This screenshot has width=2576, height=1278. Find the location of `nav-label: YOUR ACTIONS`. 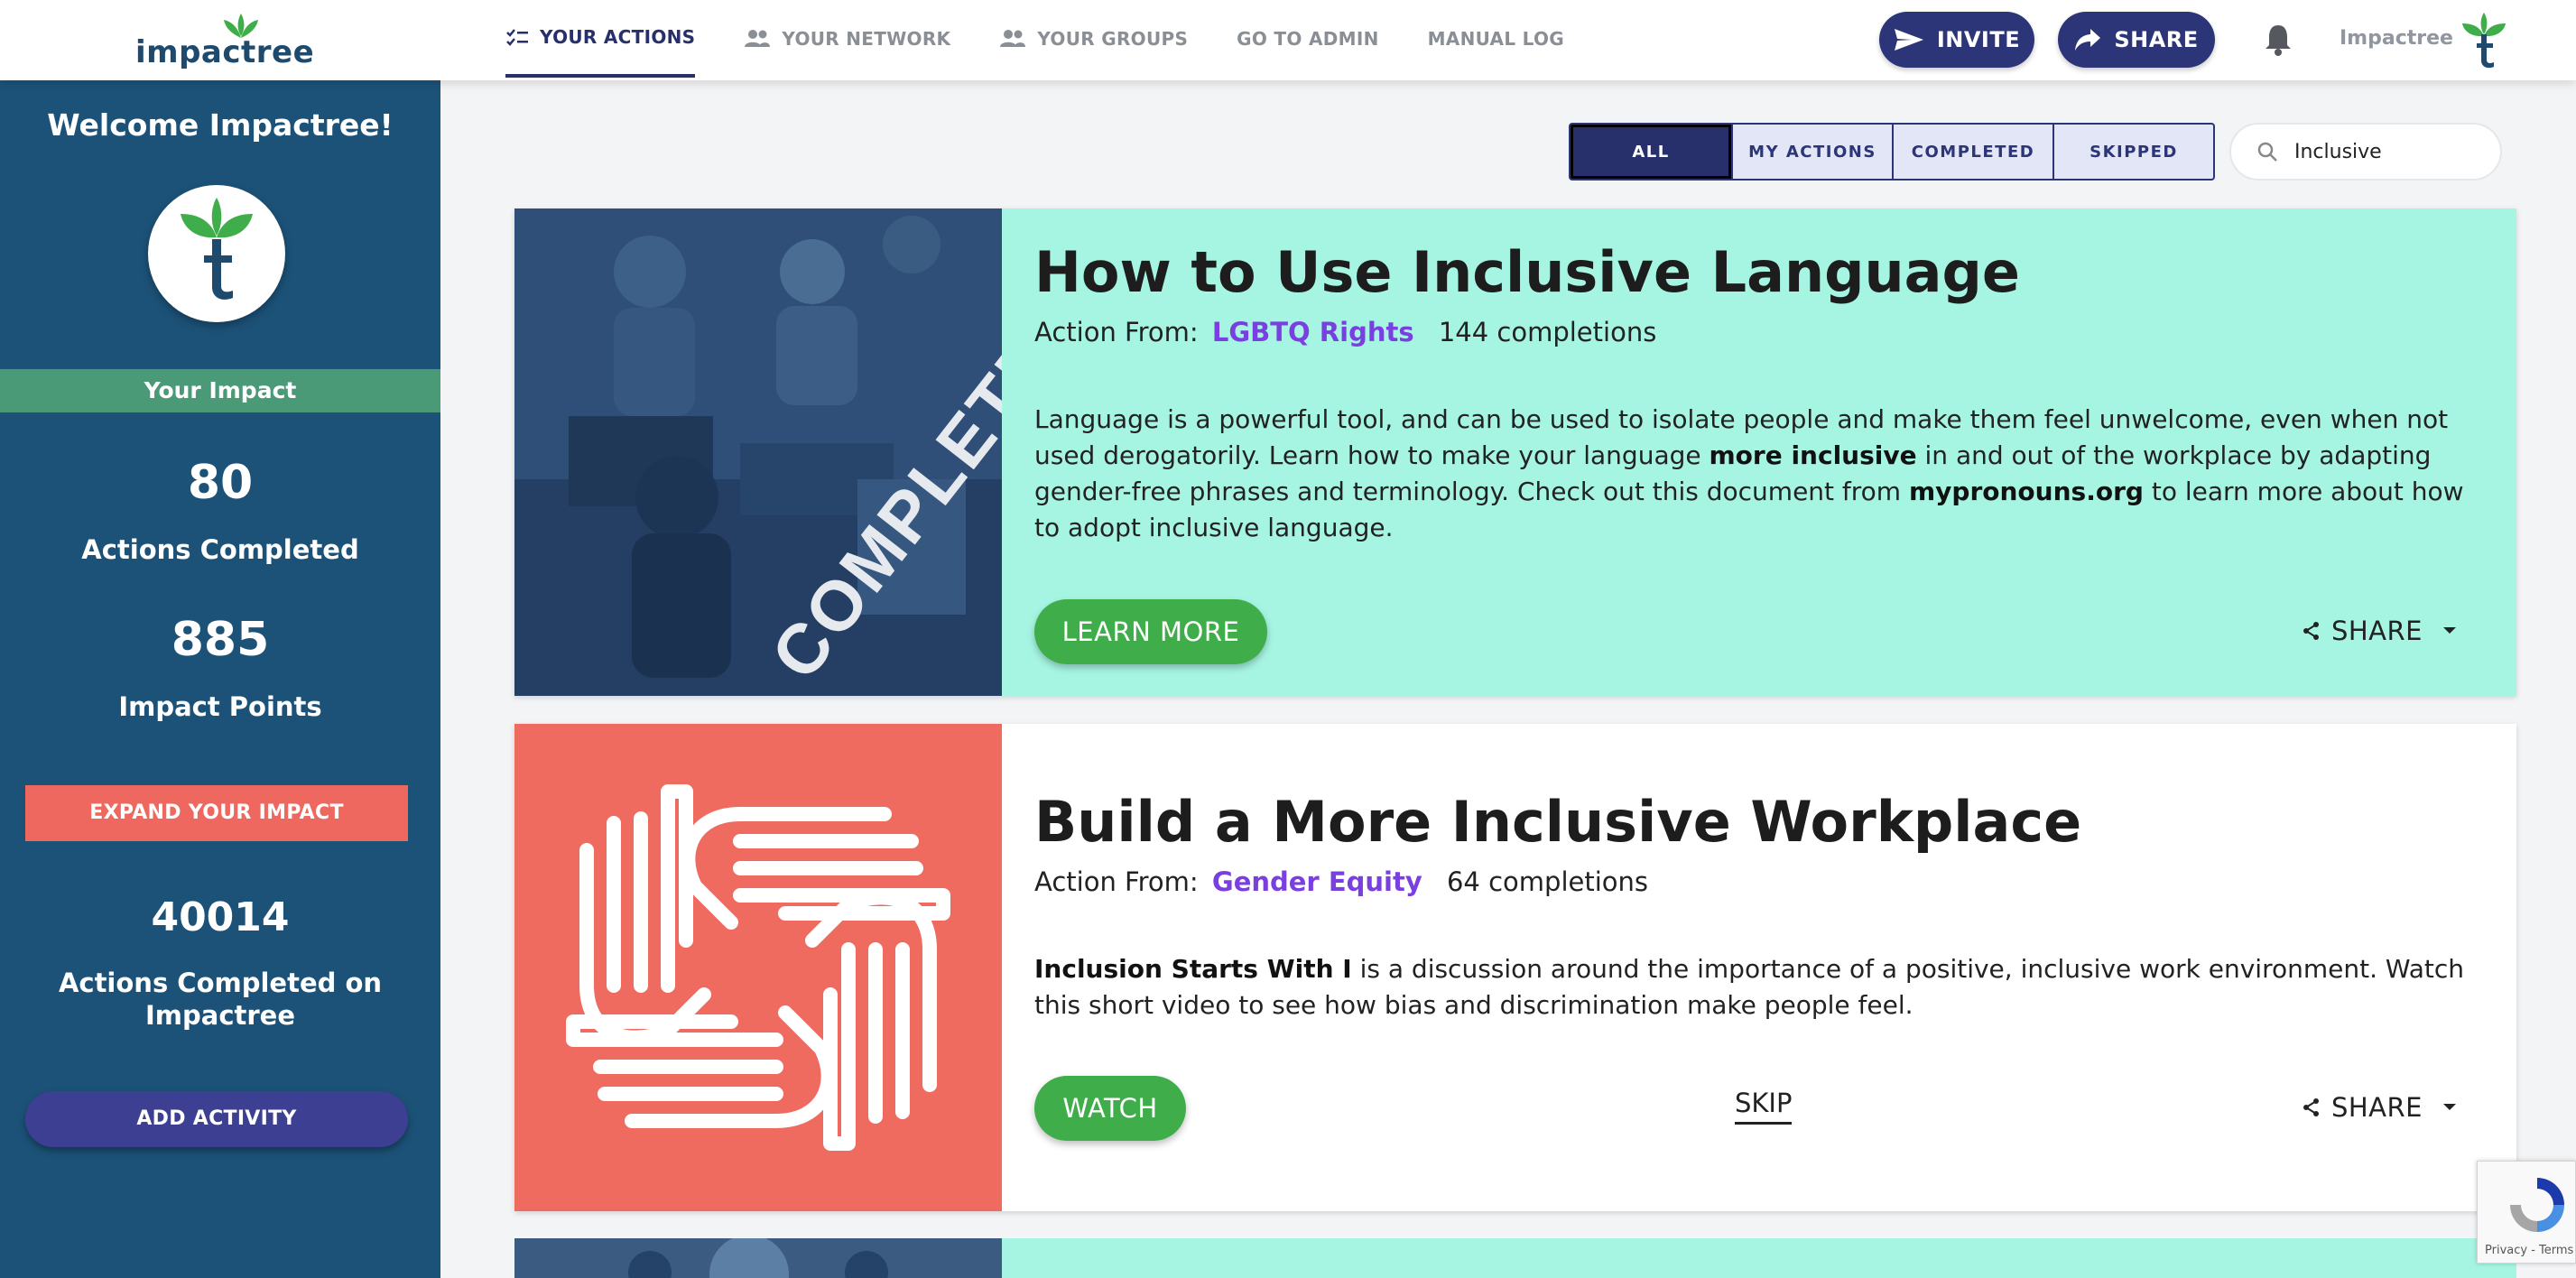

nav-label: YOUR ACTIONS is located at coordinates (618, 37).